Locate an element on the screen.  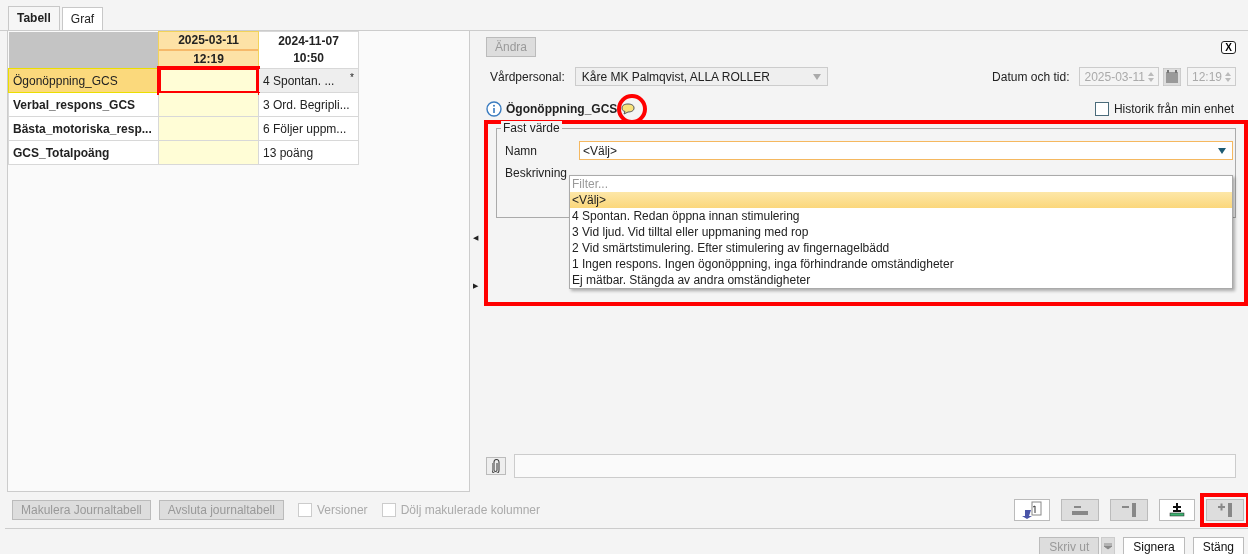
insert-icon is located at coordinates (1032, 510).